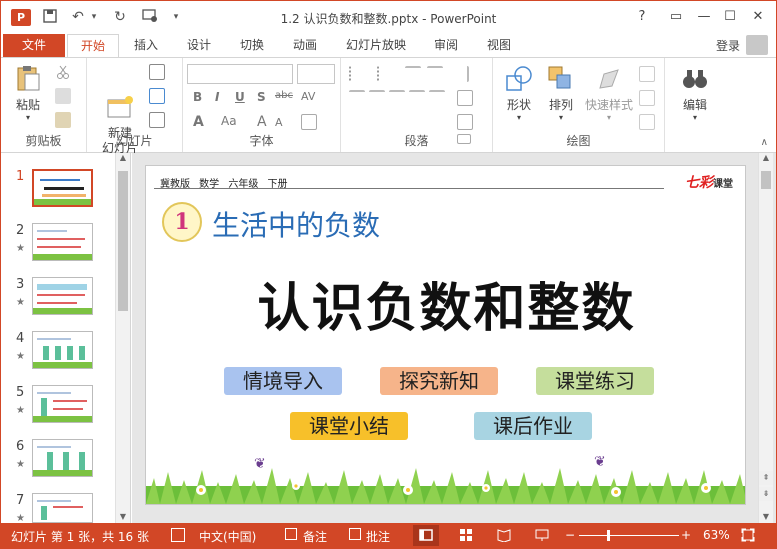  I want to click on justify-icon, so click(417, 98).